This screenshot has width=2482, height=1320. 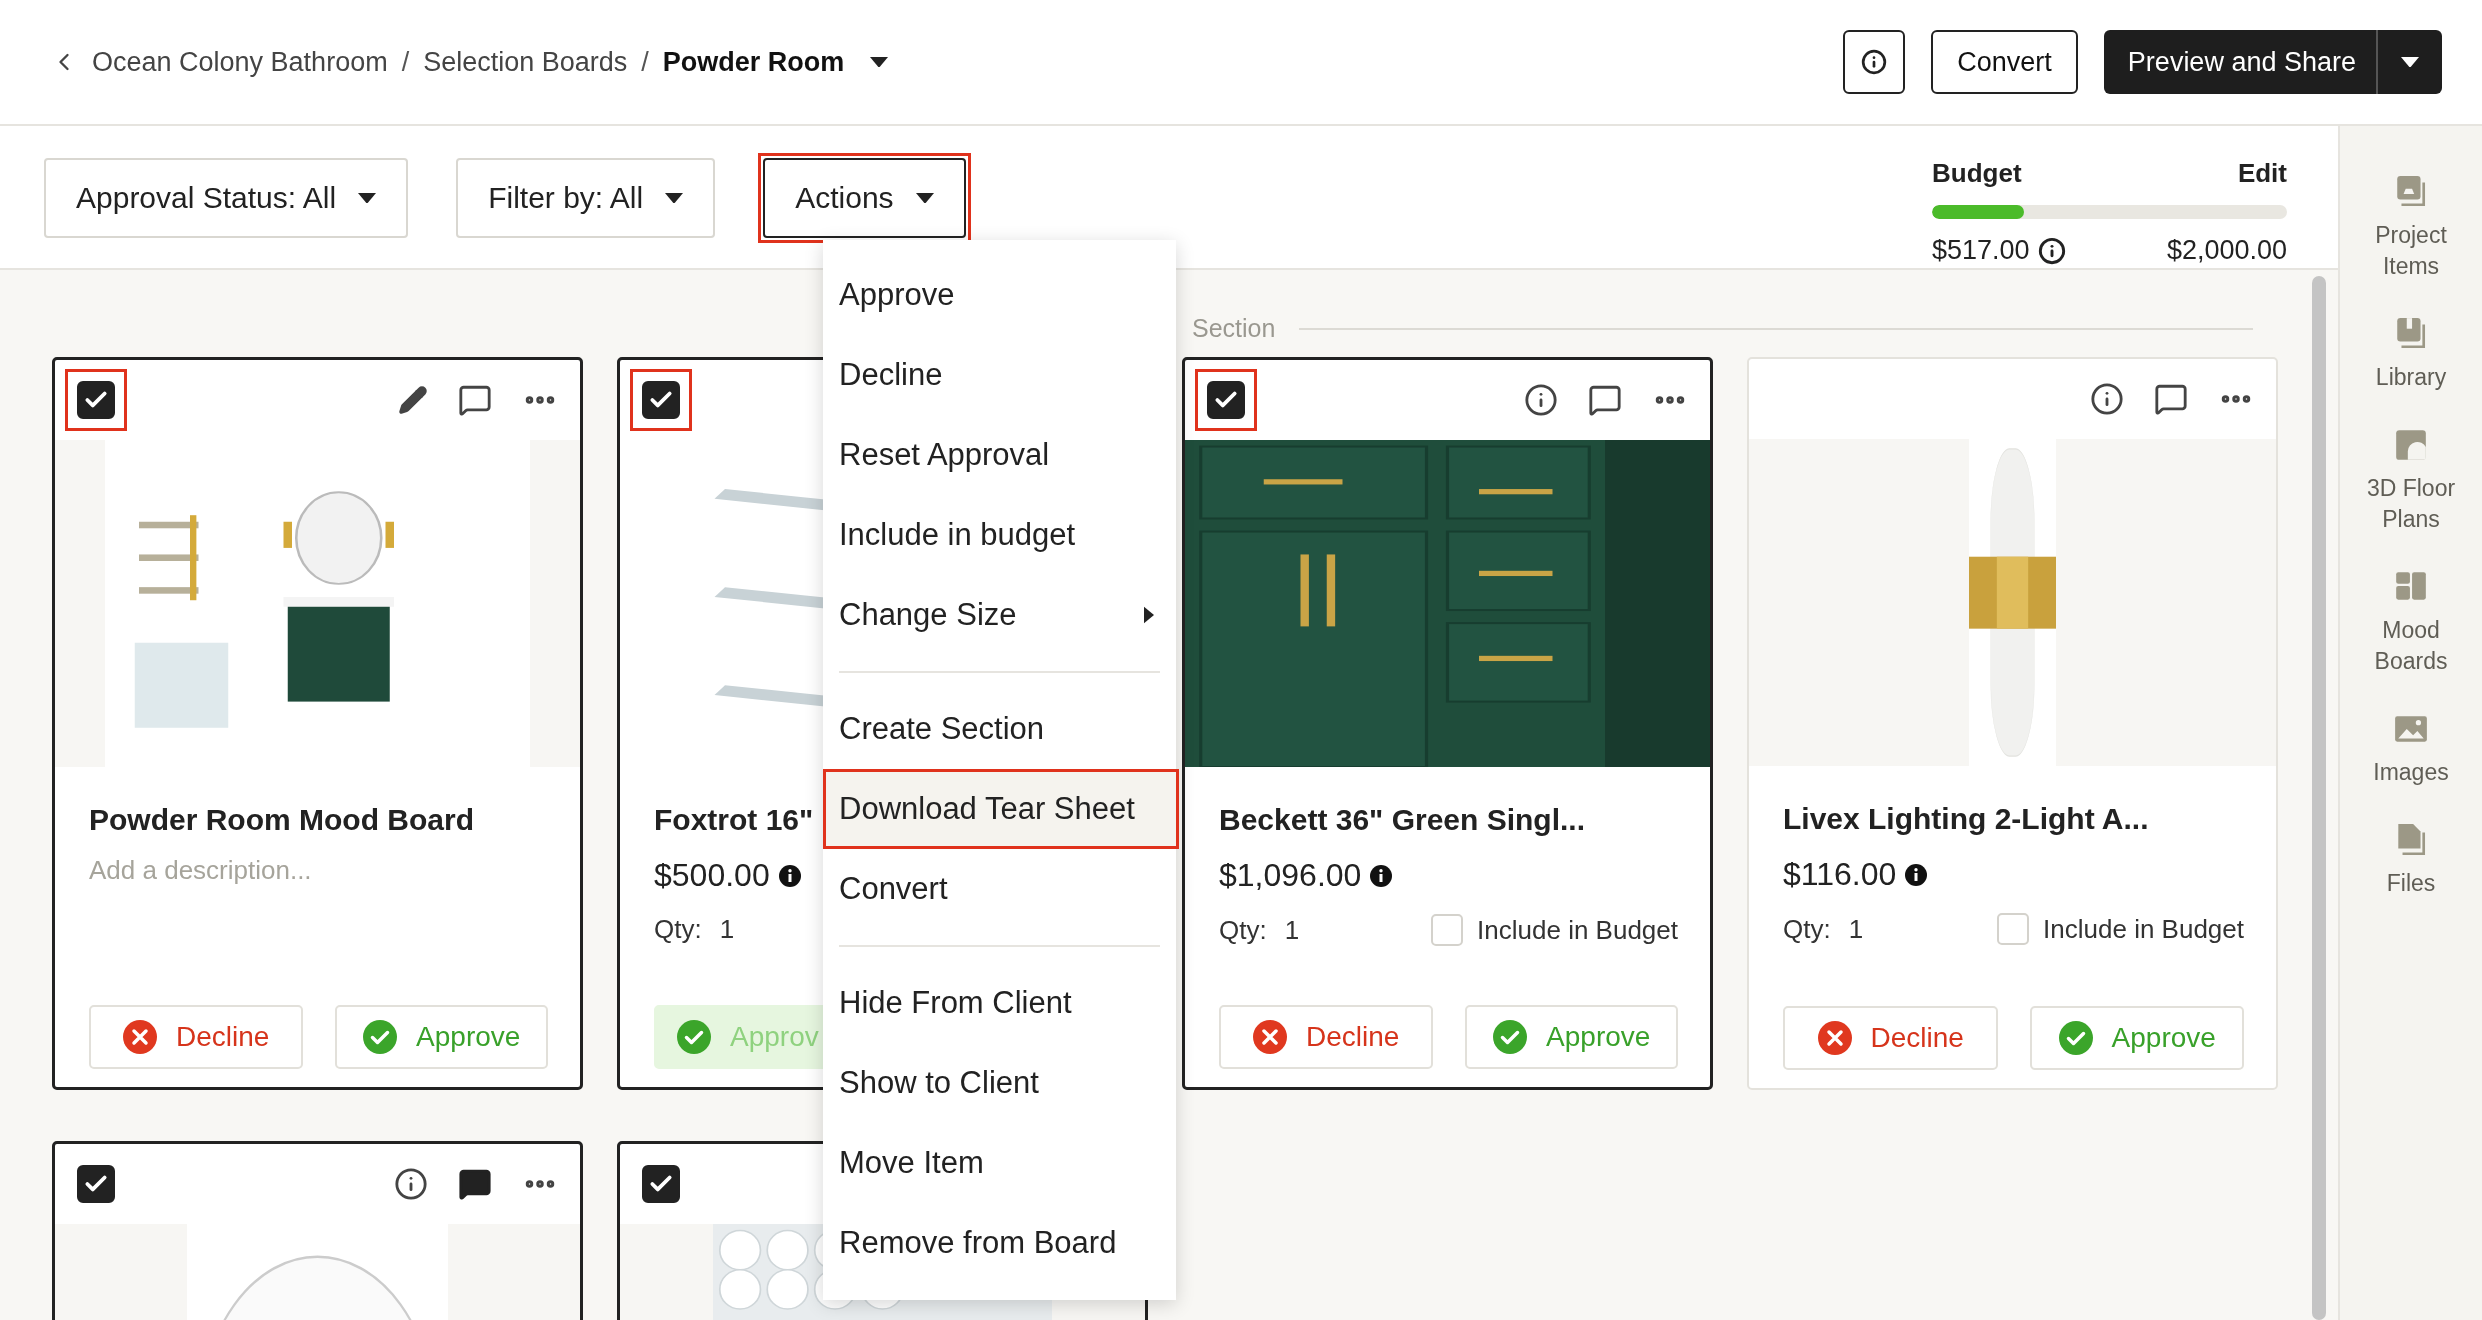 I want to click on card-title: Foxtrot 16", so click(x=734, y=820).